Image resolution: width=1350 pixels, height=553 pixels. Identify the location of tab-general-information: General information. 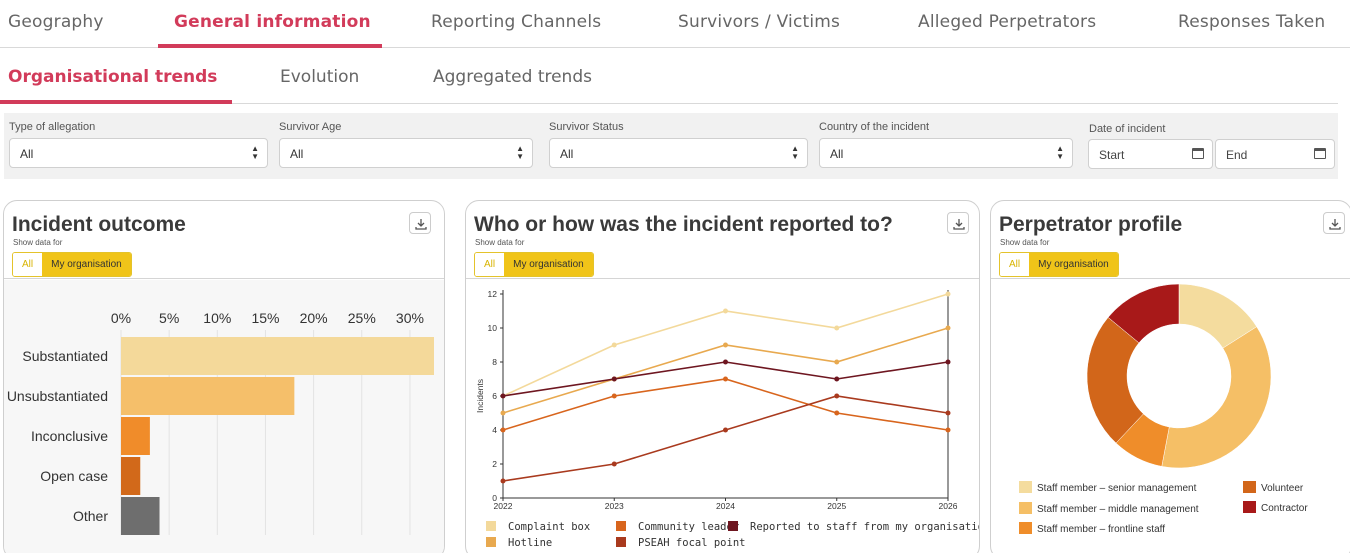
(272, 22).